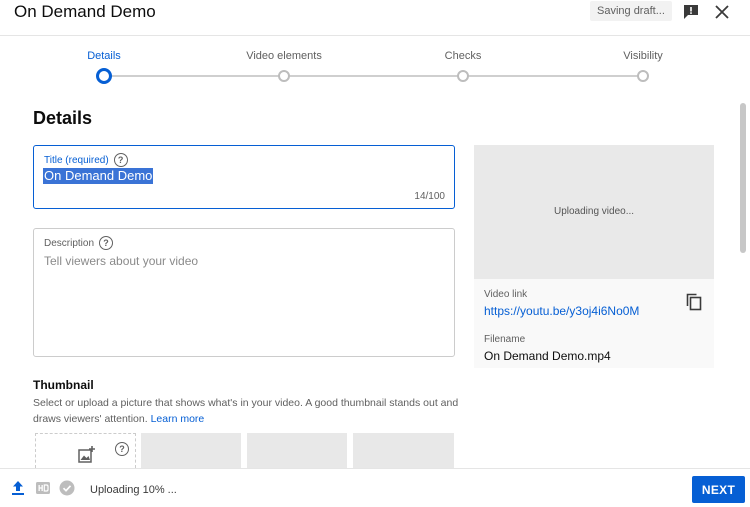 The image size is (750, 507). Describe the element at coordinates (43, 488) in the screenshot. I see `hd-icon` at that location.